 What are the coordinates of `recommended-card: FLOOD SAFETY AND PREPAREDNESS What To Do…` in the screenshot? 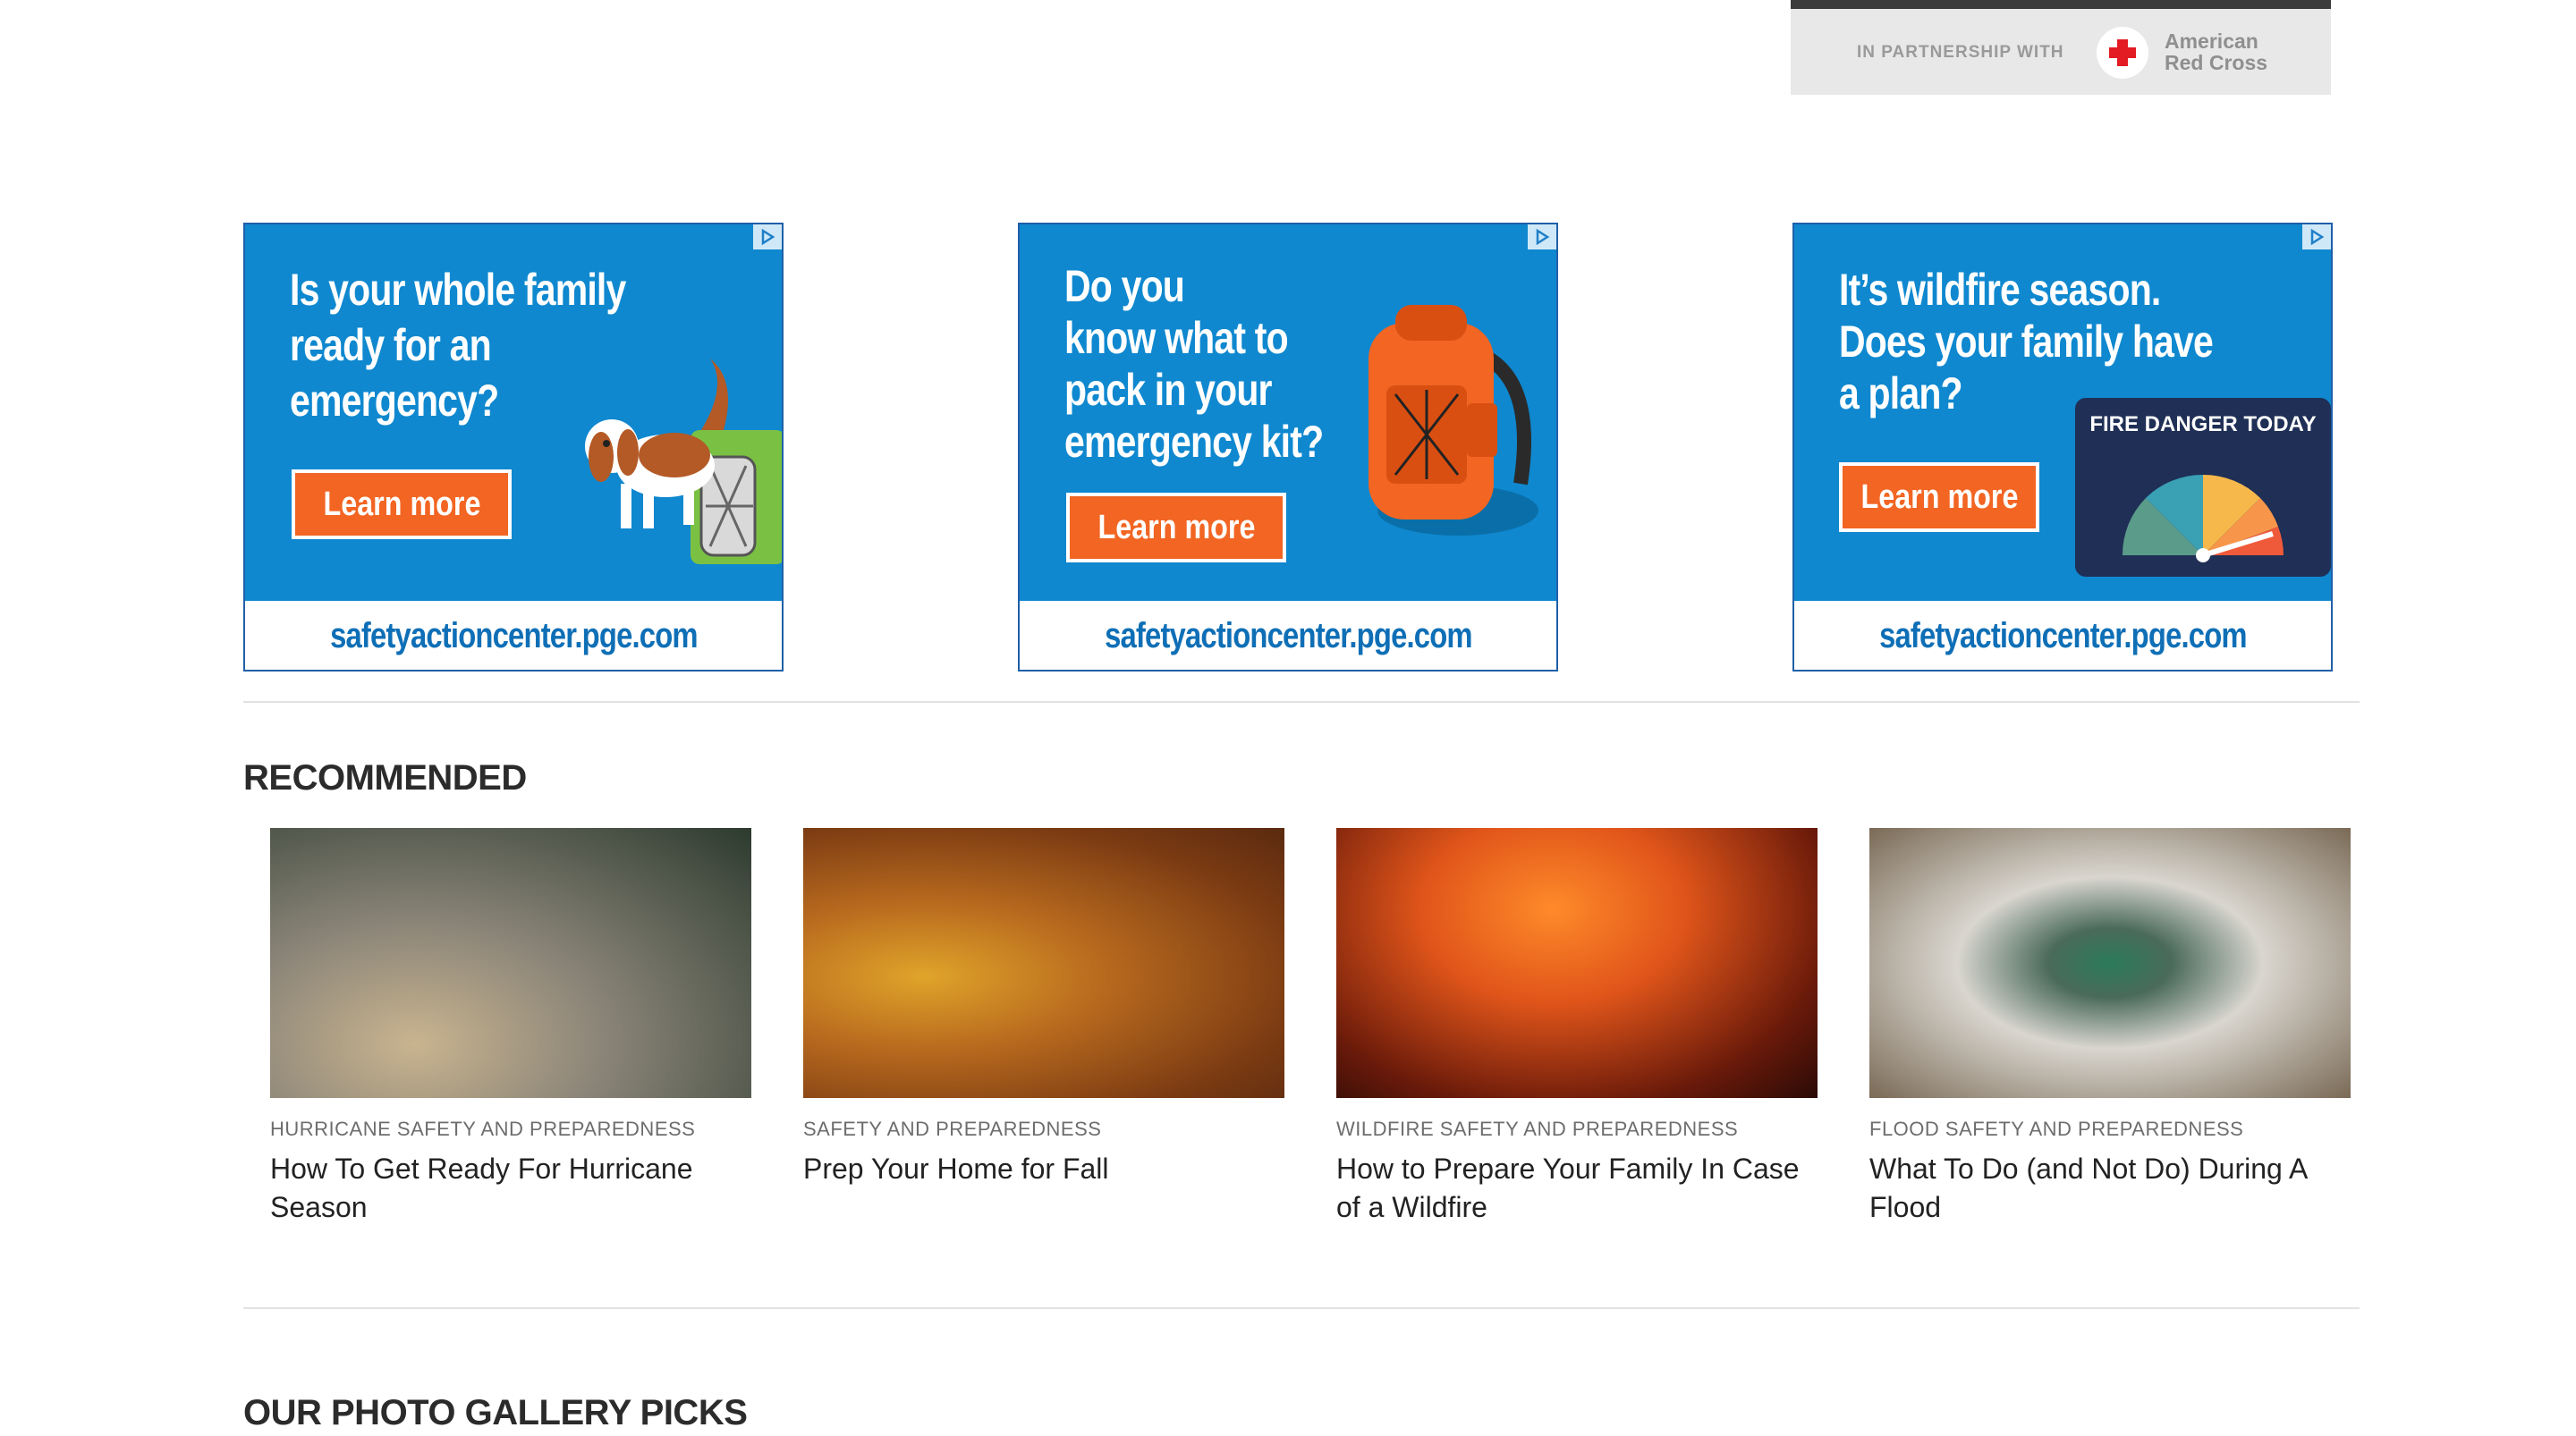 It's located at (2110, 1027).